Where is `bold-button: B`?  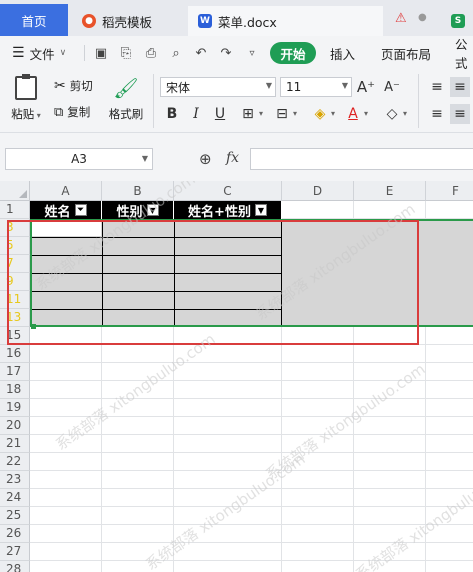 bold-button: B is located at coordinates (172, 114).